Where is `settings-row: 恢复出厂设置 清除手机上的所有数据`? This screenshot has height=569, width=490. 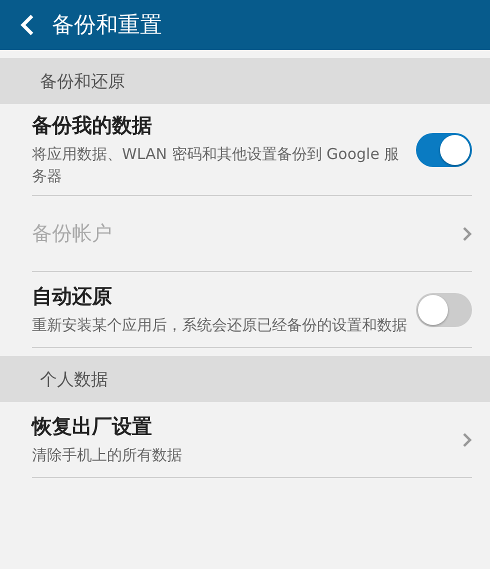
settings-row: 恢复出厂设置 清除手机上的所有数据 is located at coordinates (252, 440).